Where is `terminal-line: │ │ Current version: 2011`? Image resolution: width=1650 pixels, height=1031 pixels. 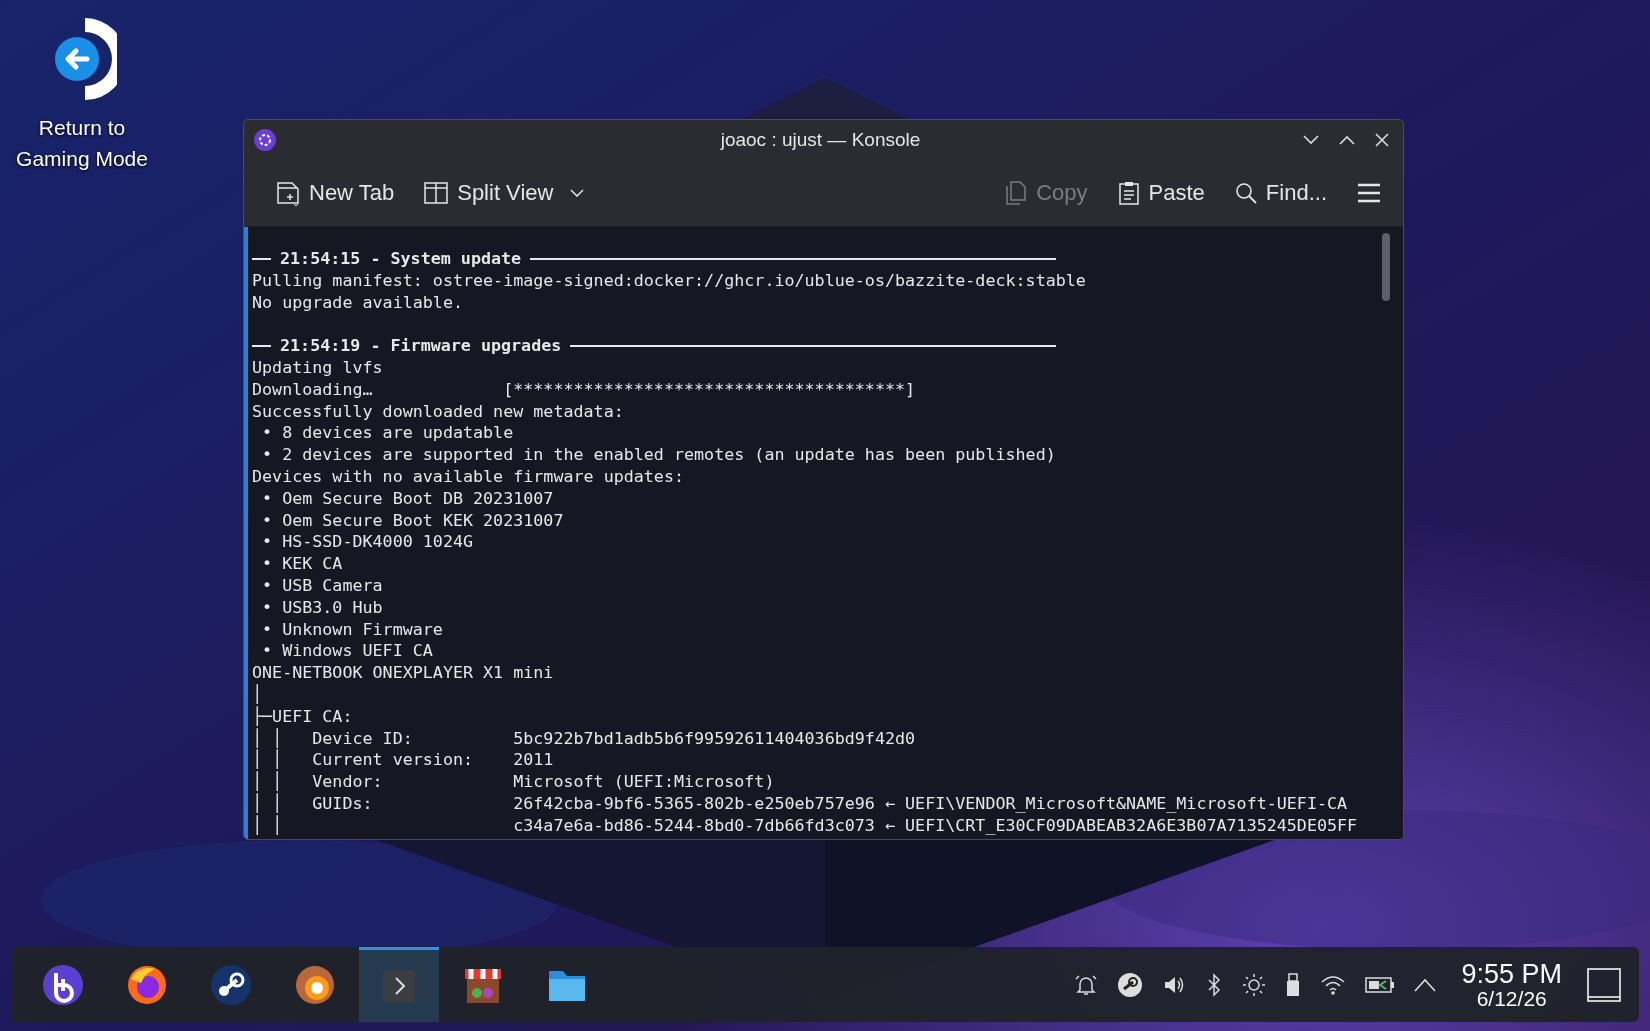 terminal-line: │ │ Current version: 2011 is located at coordinates (403, 759).